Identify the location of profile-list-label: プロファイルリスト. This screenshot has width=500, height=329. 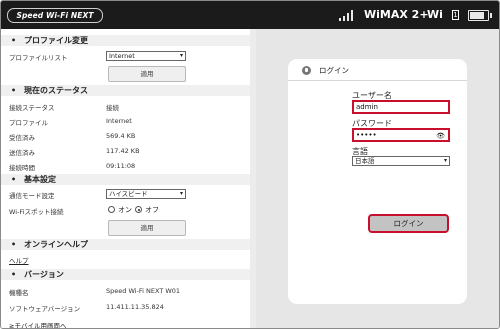
(38, 58).